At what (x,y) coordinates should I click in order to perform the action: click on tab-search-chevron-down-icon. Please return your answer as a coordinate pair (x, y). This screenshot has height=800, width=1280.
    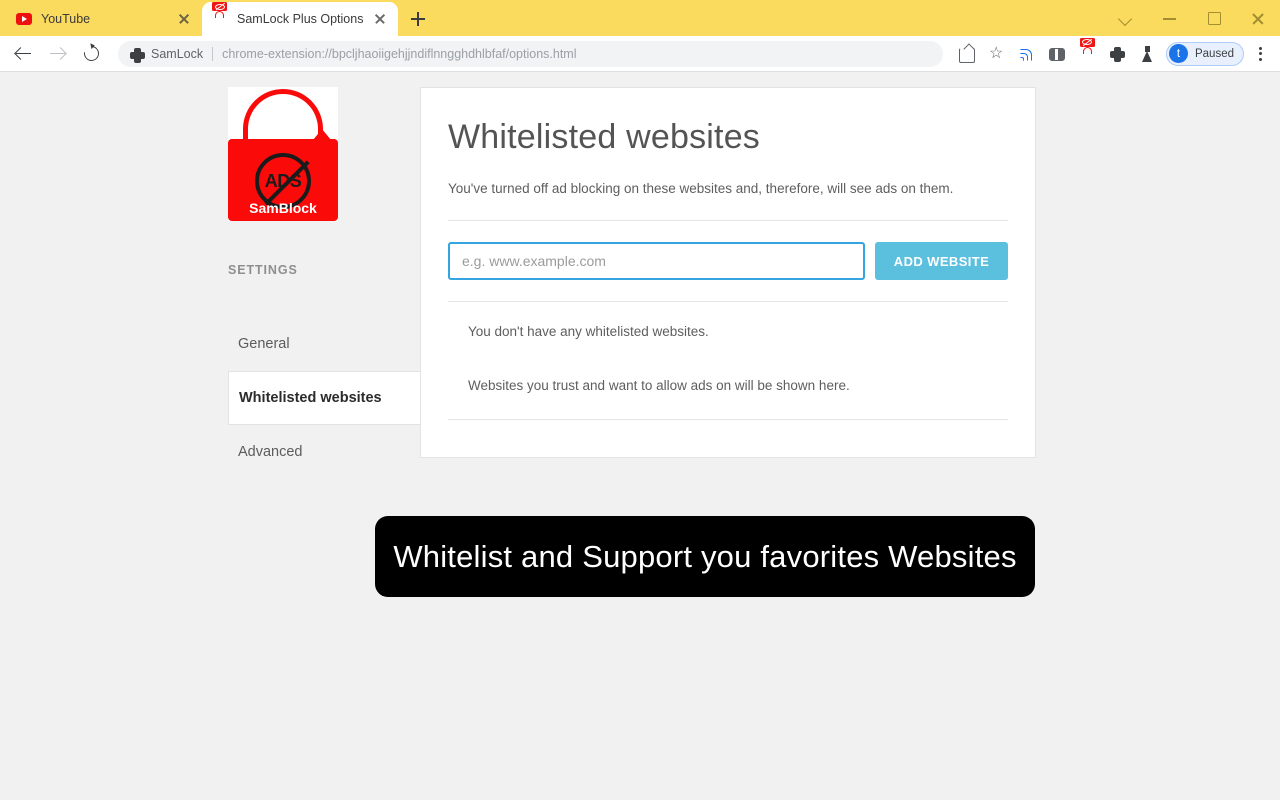
    Looking at the image, I should click on (1126, 18).